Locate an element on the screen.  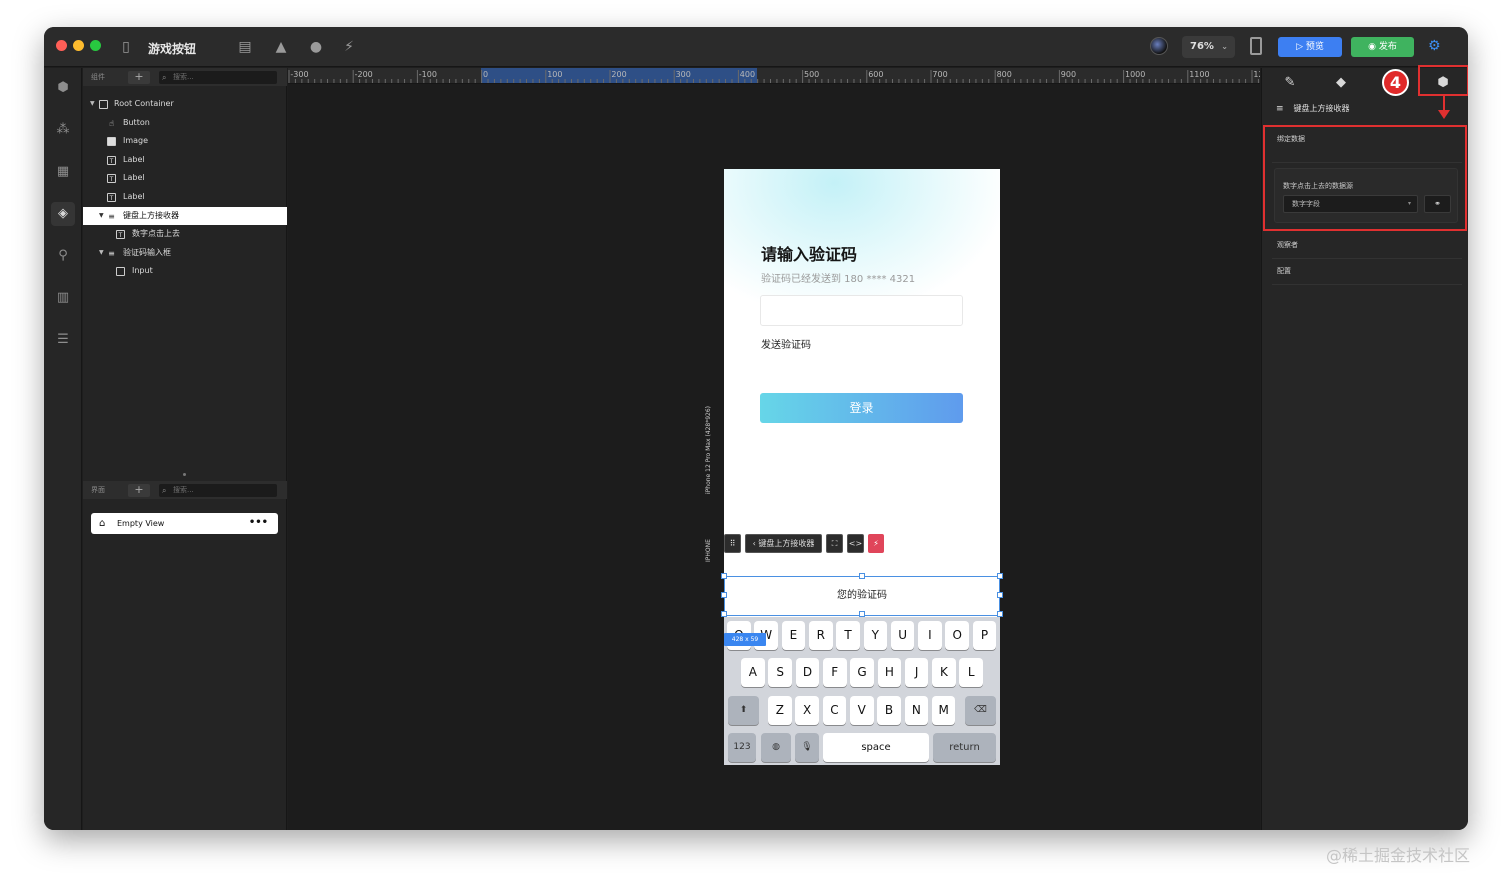
mic-key: 🎙 is located at coordinates (807, 747).